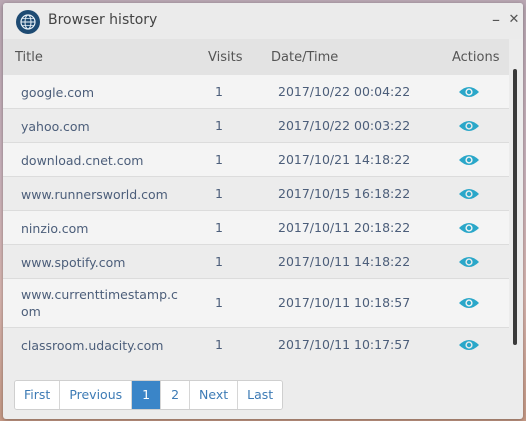 The height and width of the screenshot is (421, 526). I want to click on table-row: ninzio.com 1 2017/10/11 20:18:22, so click(256, 228).